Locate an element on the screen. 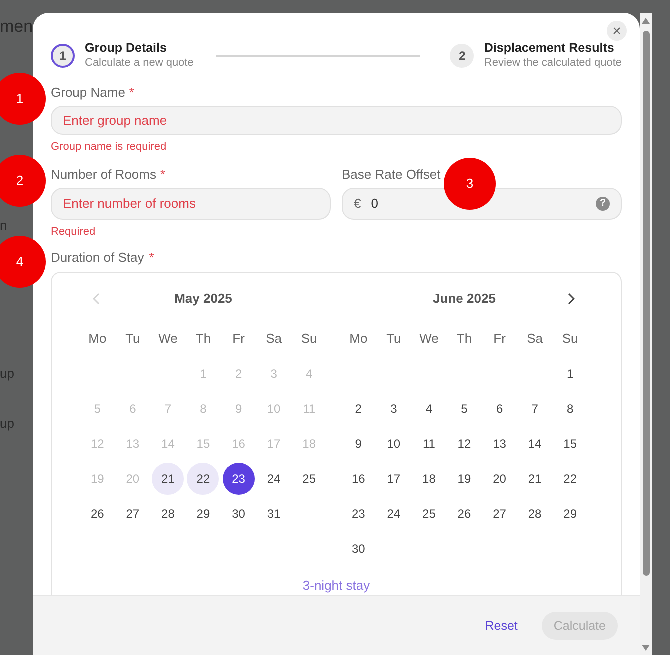 The image size is (670, 655). day-cell: 7 is located at coordinates (535, 409).